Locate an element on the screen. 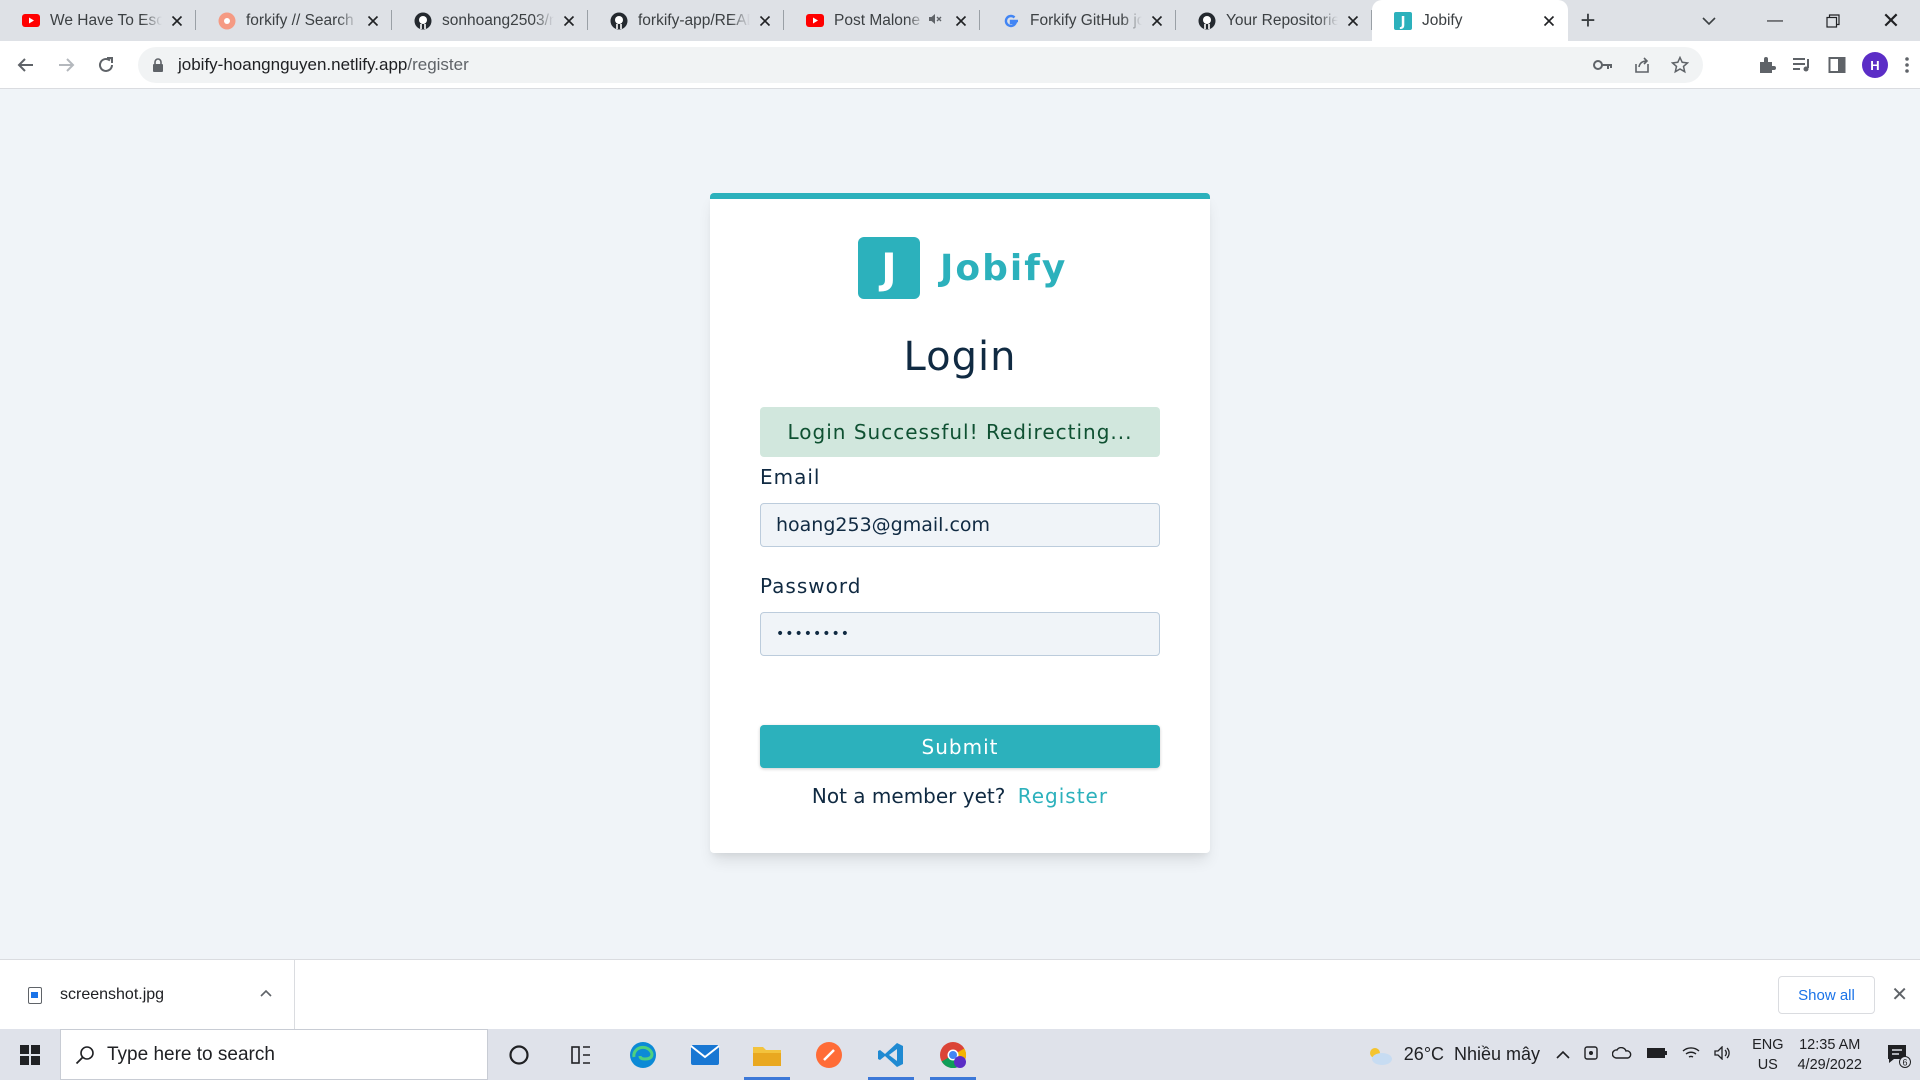 This screenshot has height=1080, width=1920. back-icon is located at coordinates (26, 65).